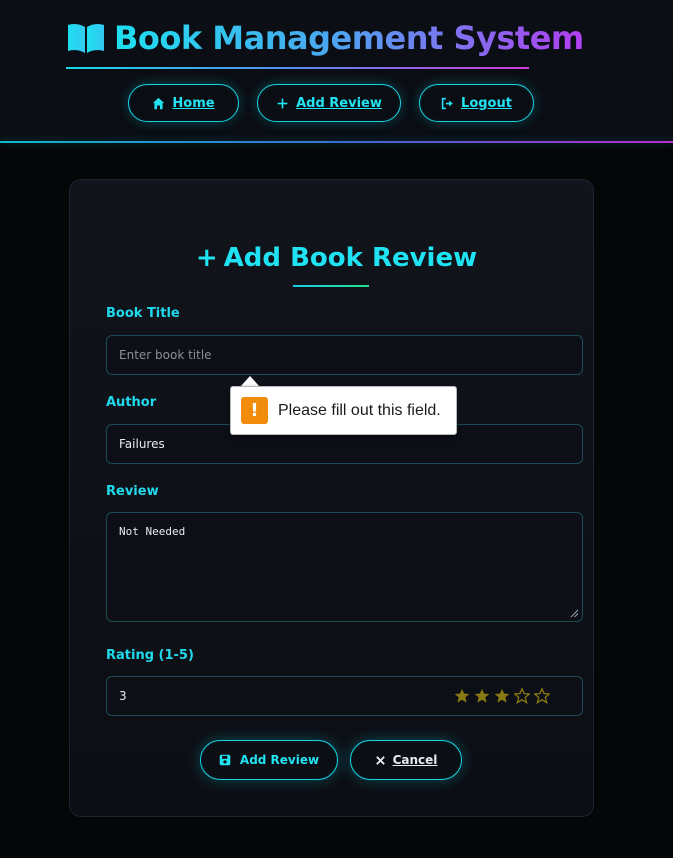 The image size is (673, 858). Describe the element at coordinates (344, 696) in the screenshot. I see `rating-input: 3` at that location.